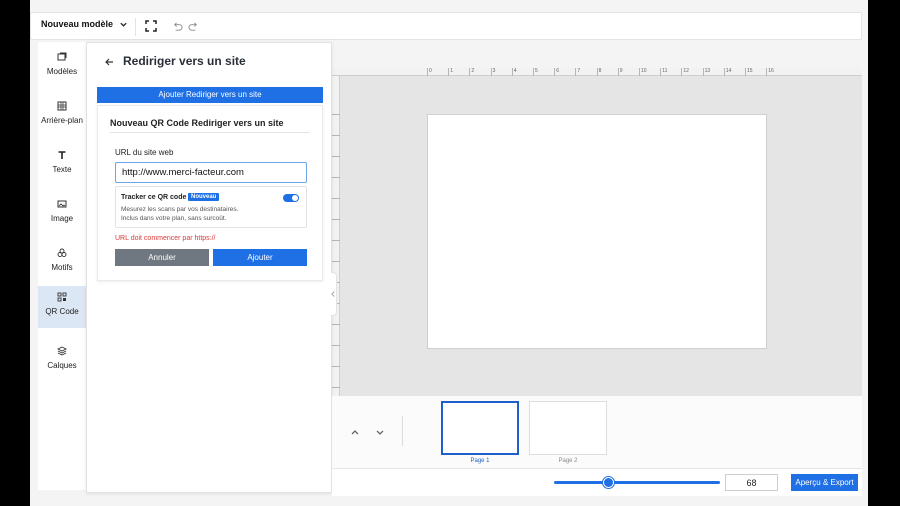 The width and height of the screenshot is (900, 506). I want to click on shapes-icon, so click(62, 252).